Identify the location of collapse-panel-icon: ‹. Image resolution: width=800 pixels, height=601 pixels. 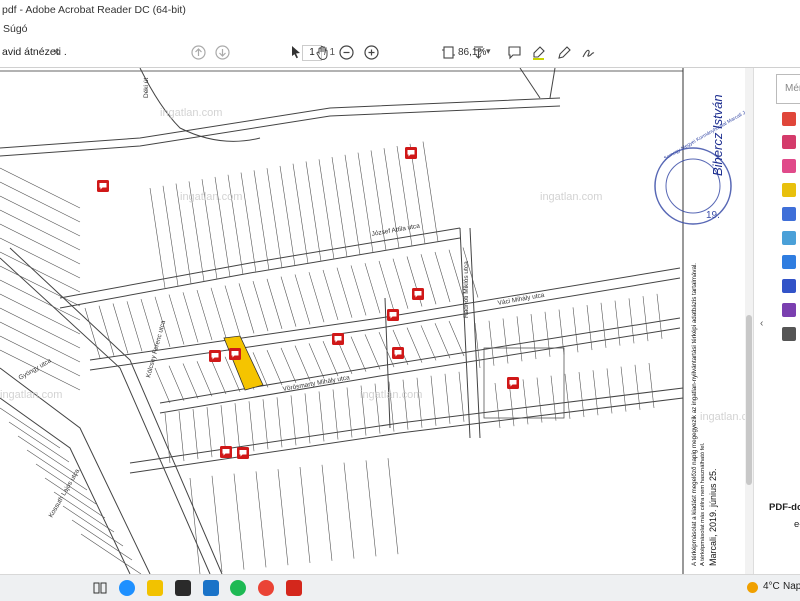
(761, 323).